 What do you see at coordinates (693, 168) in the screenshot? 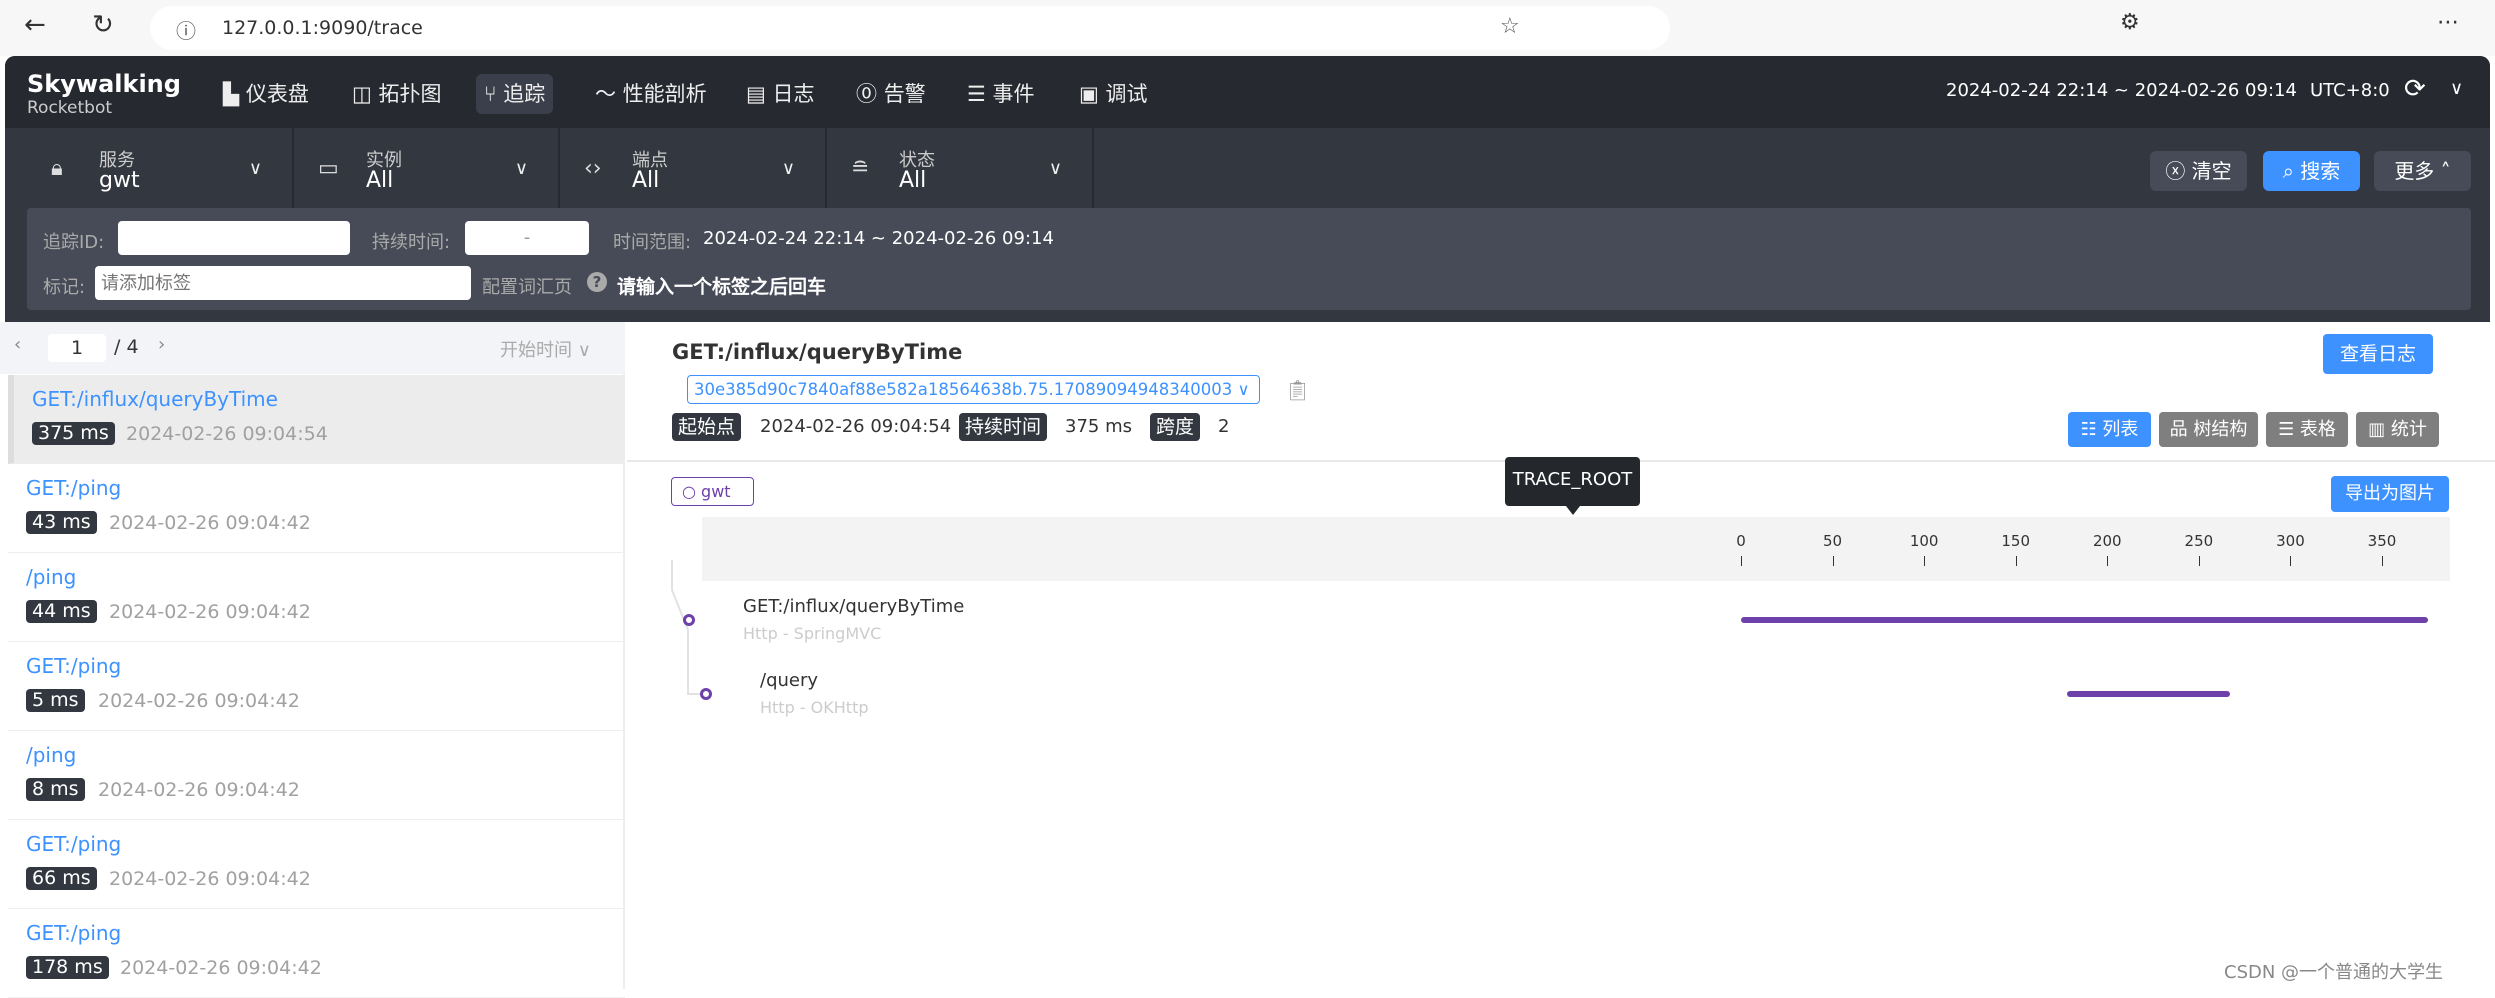
I see `endpoint-dropdown: ‹› 端点 All ∨` at bounding box center [693, 168].